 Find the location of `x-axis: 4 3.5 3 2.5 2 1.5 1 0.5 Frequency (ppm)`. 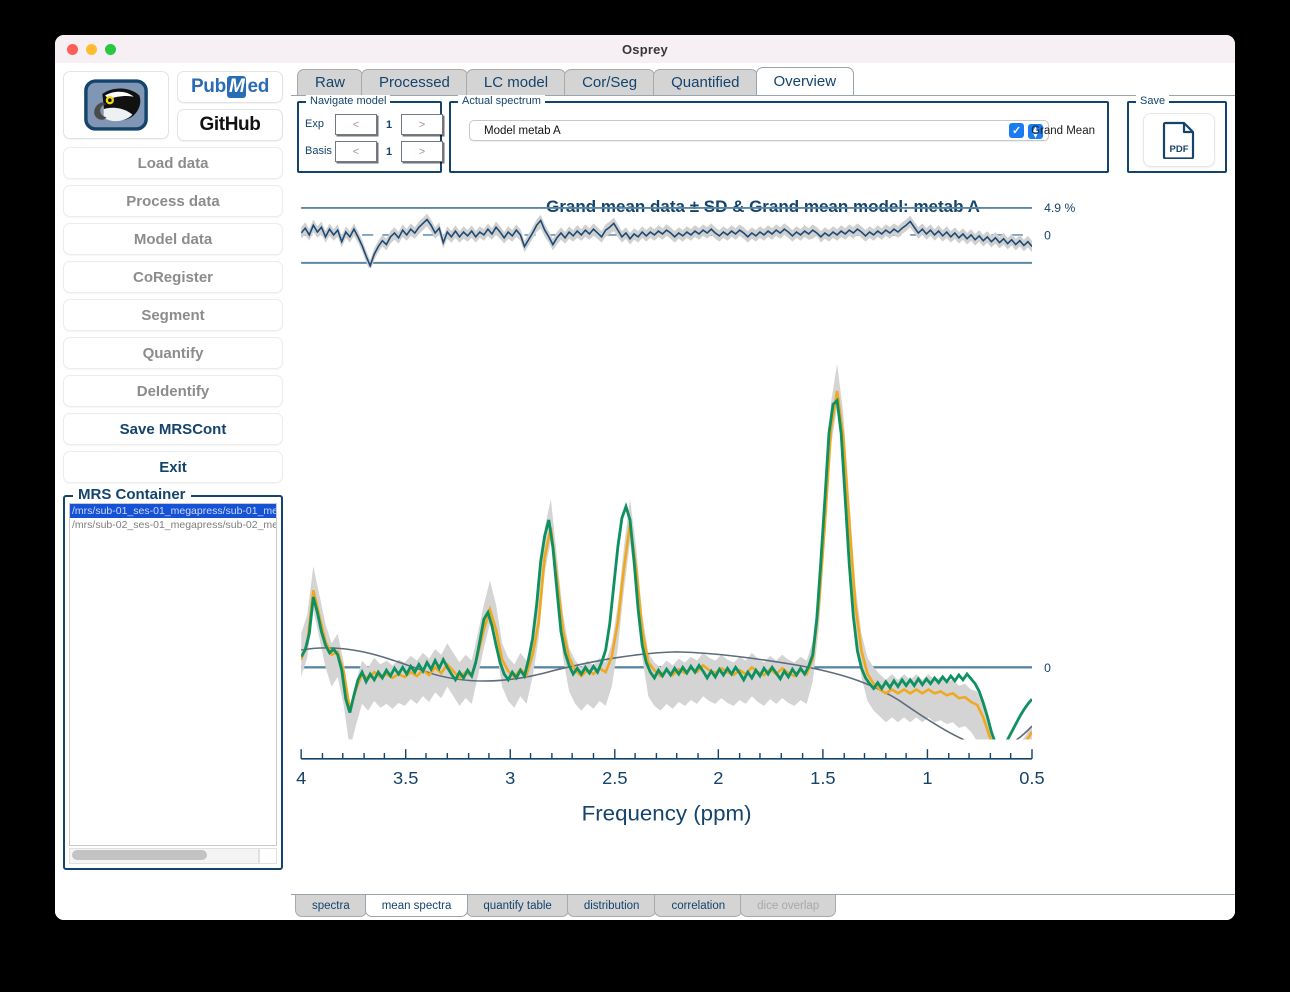

x-axis: 4 3.5 3 2.5 2 1.5 1 0.5 Frequency (ppm) is located at coordinates (670, 787).